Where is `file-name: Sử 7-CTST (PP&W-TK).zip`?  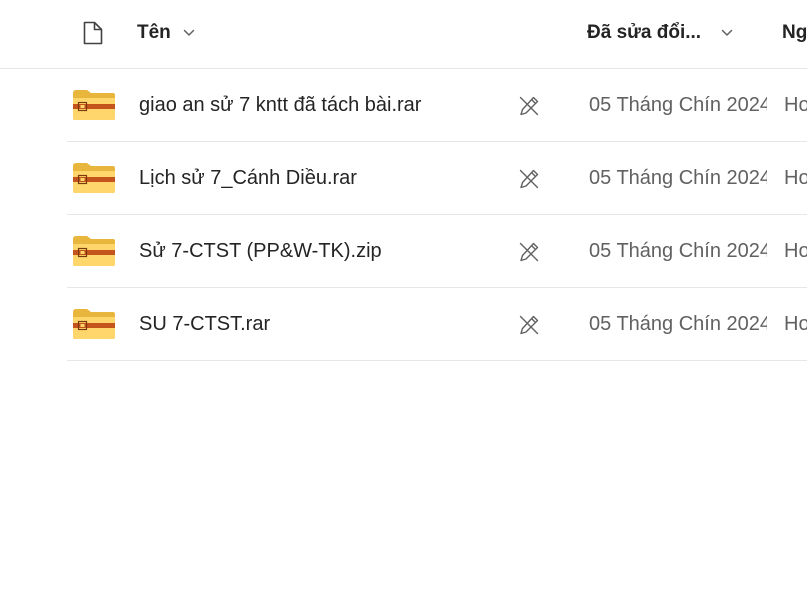
file-name: Sử 7-CTST (PP&W-TK).zip is located at coordinates (260, 251).